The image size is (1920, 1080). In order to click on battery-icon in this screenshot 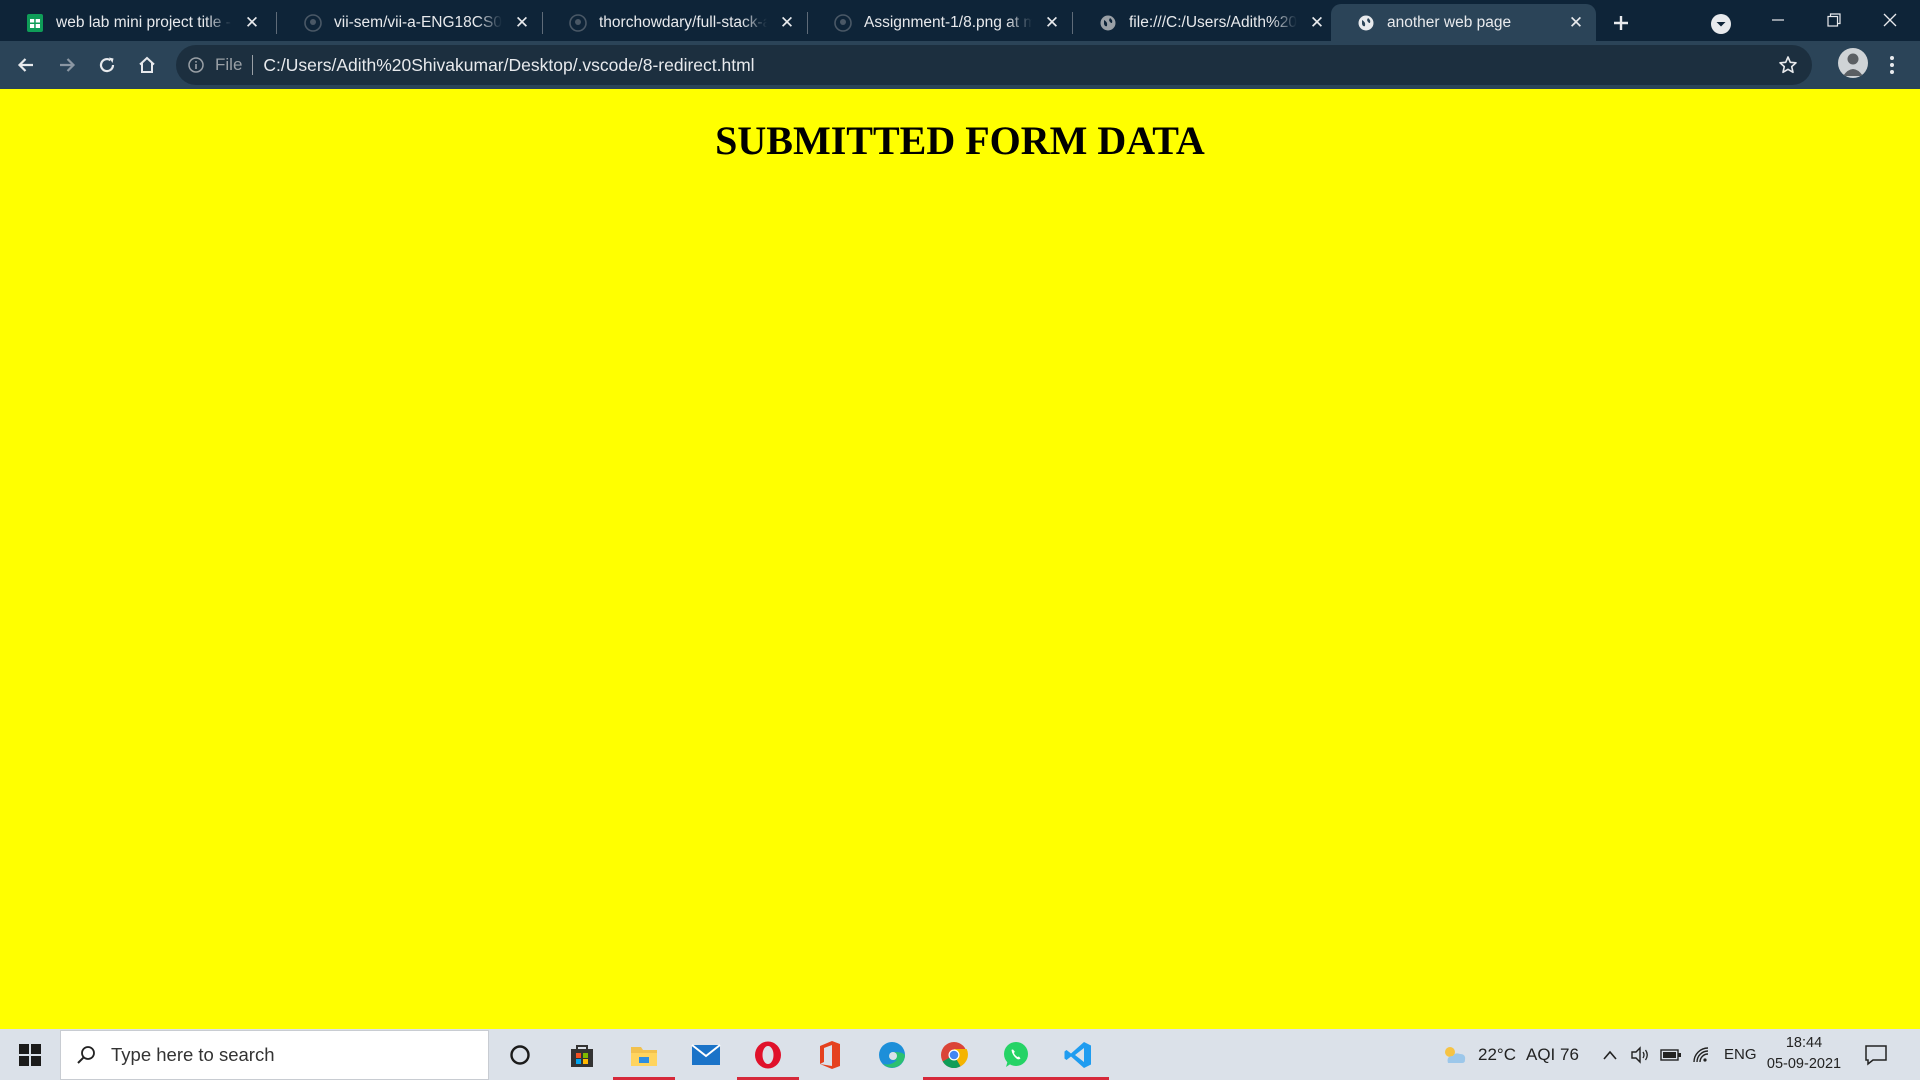, I will do `click(1670, 1054)`.